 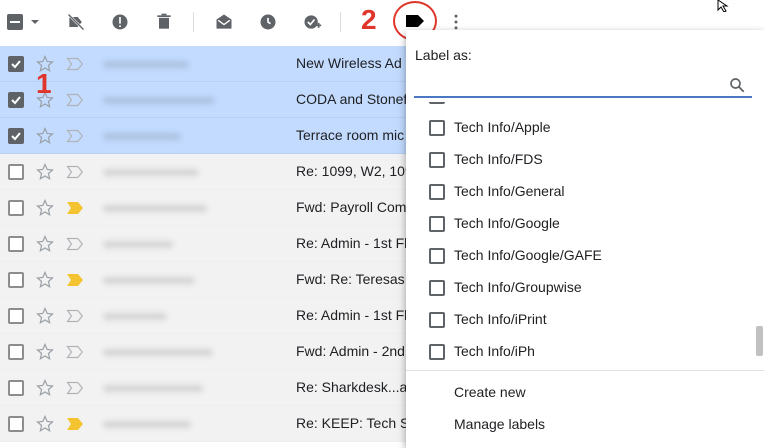 I want to click on mark-as-read-button, so click(x=224, y=22).